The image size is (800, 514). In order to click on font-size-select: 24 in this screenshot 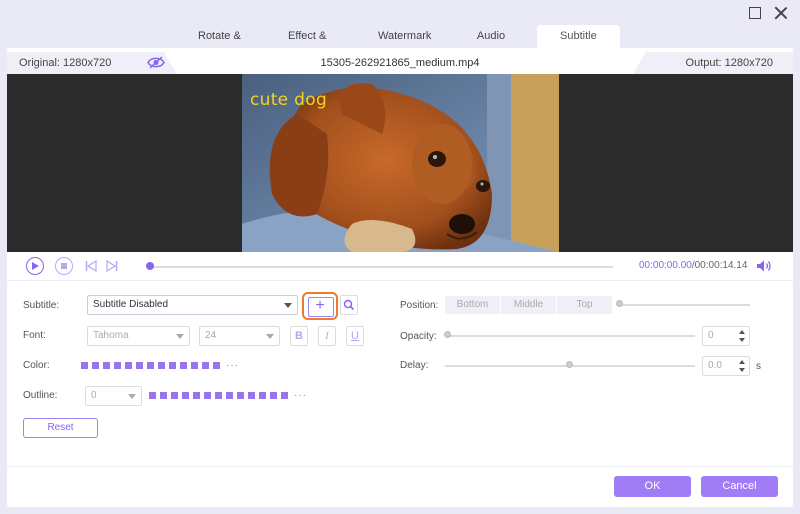, I will do `click(239, 336)`.